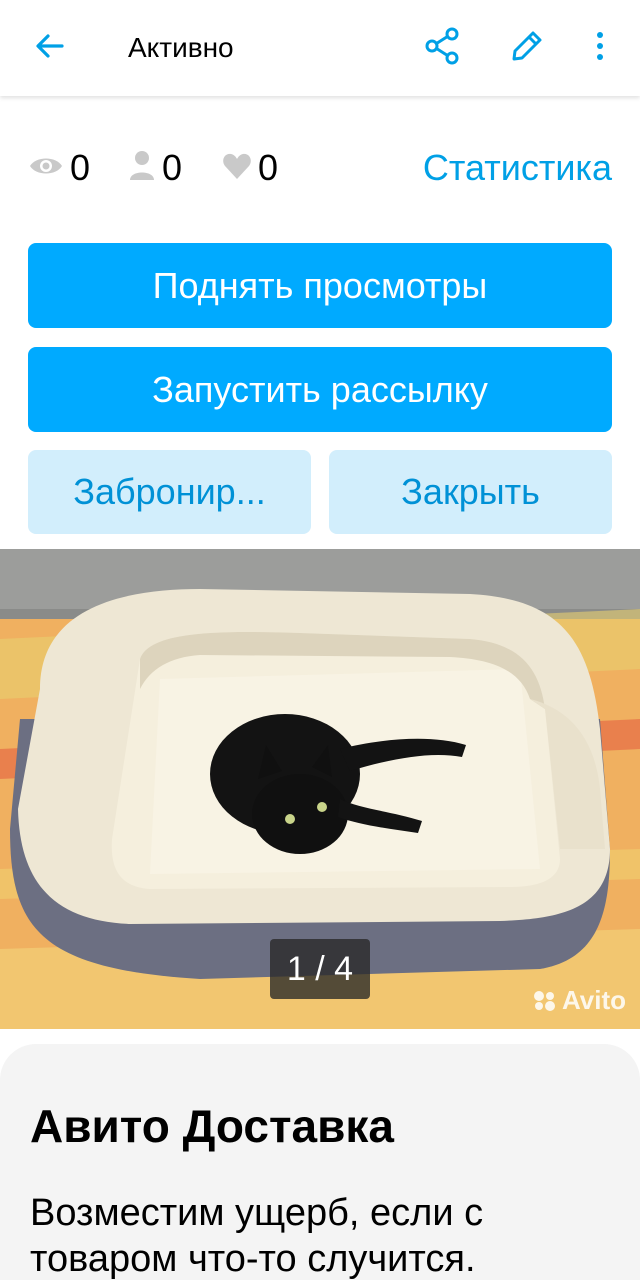 Image resolution: width=640 pixels, height=1280 pixels. I want to click on avito-logo-icon, so click(545, 1001).